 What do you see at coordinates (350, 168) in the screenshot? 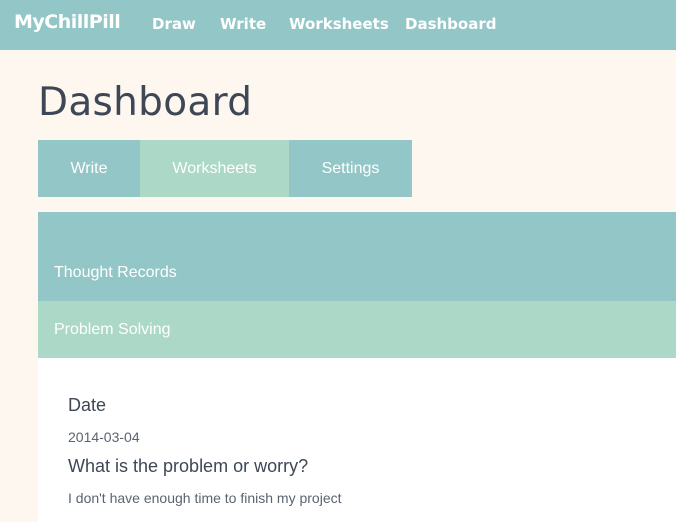
I see `tab-settings: Settings` at bounding box center [350, 168].